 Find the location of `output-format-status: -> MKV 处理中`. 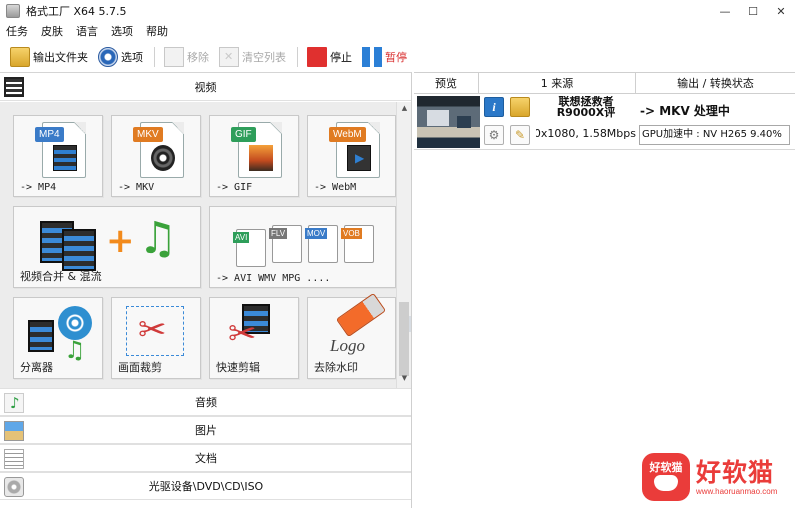

output-format-status: -> MKV 处理中 is located at coordinates (685, 111).